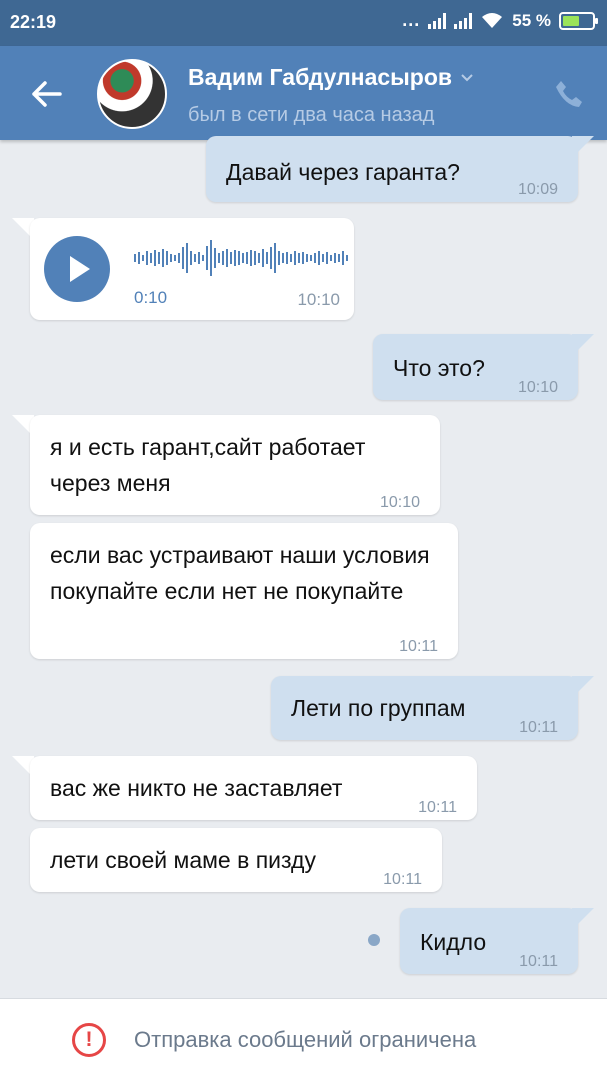  What do you see at coordinates (151, 297) in the screenshot?
I see `voice-duration: 0:10` at bounding box center [151, 297].